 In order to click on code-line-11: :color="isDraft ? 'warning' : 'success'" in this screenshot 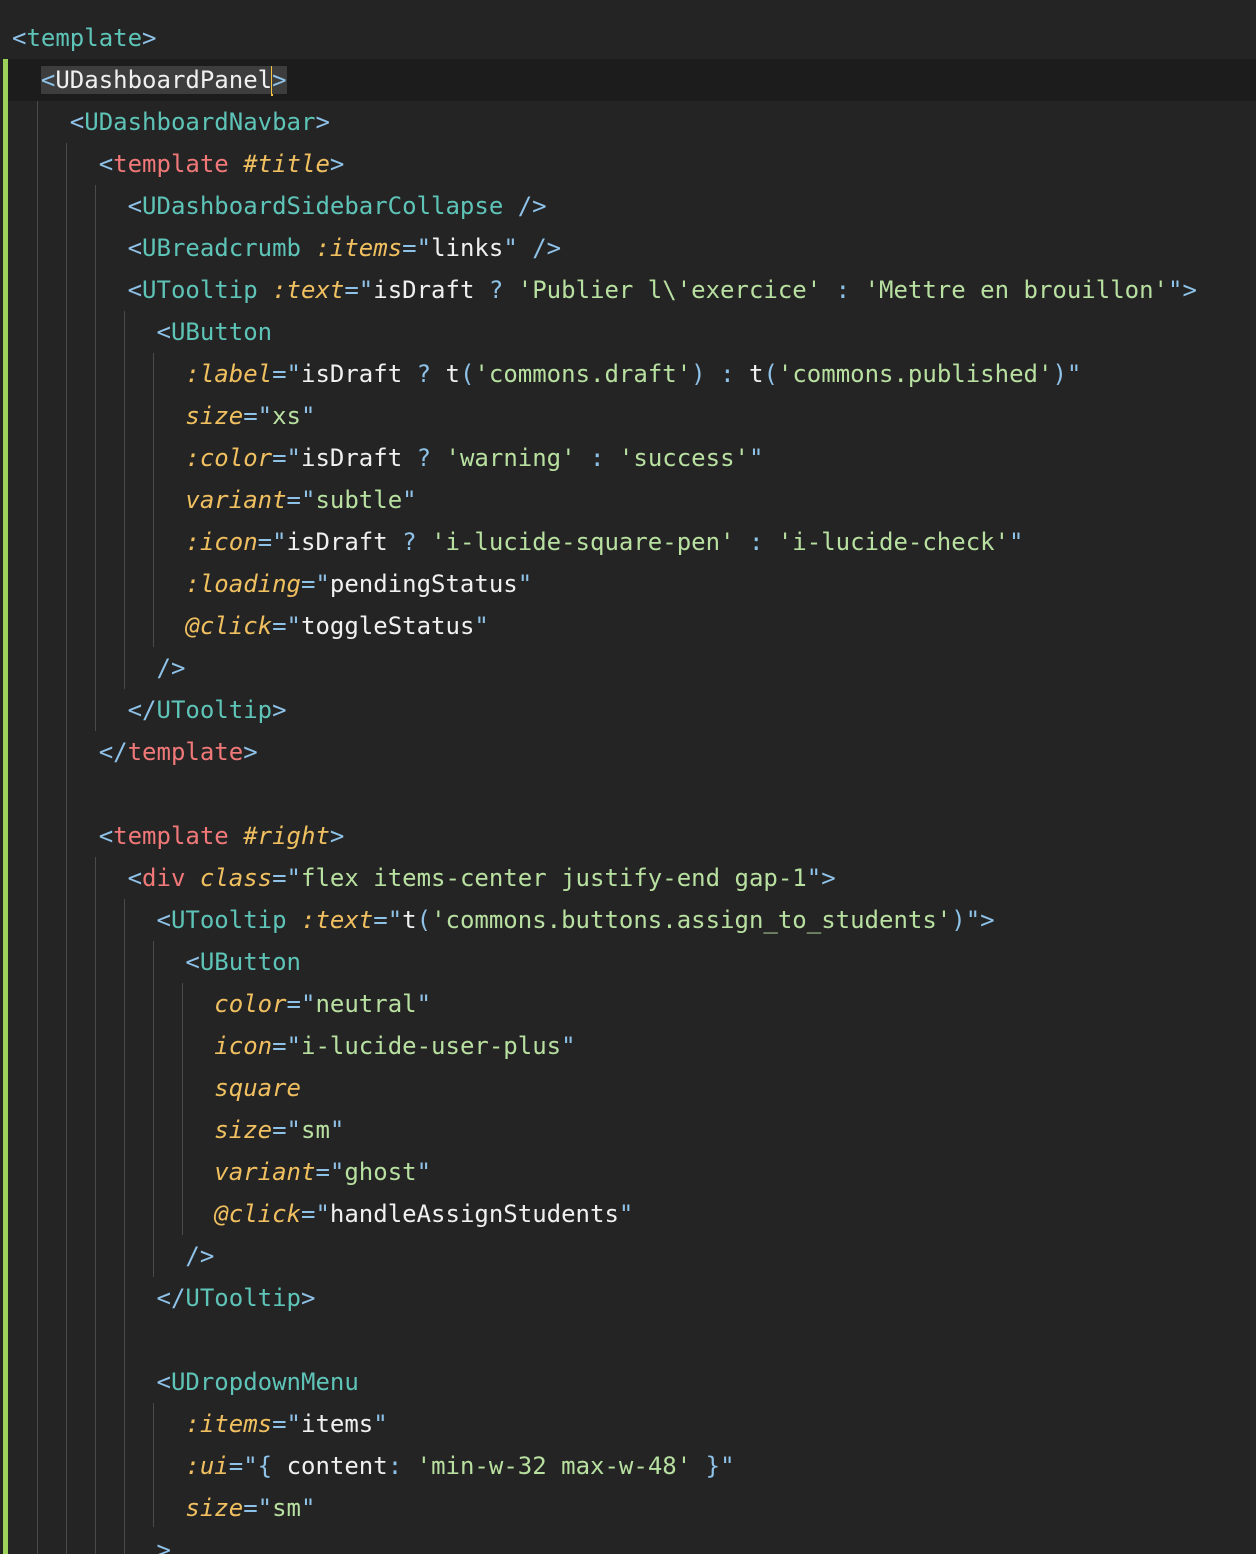, I will do `click(387, 458)`.